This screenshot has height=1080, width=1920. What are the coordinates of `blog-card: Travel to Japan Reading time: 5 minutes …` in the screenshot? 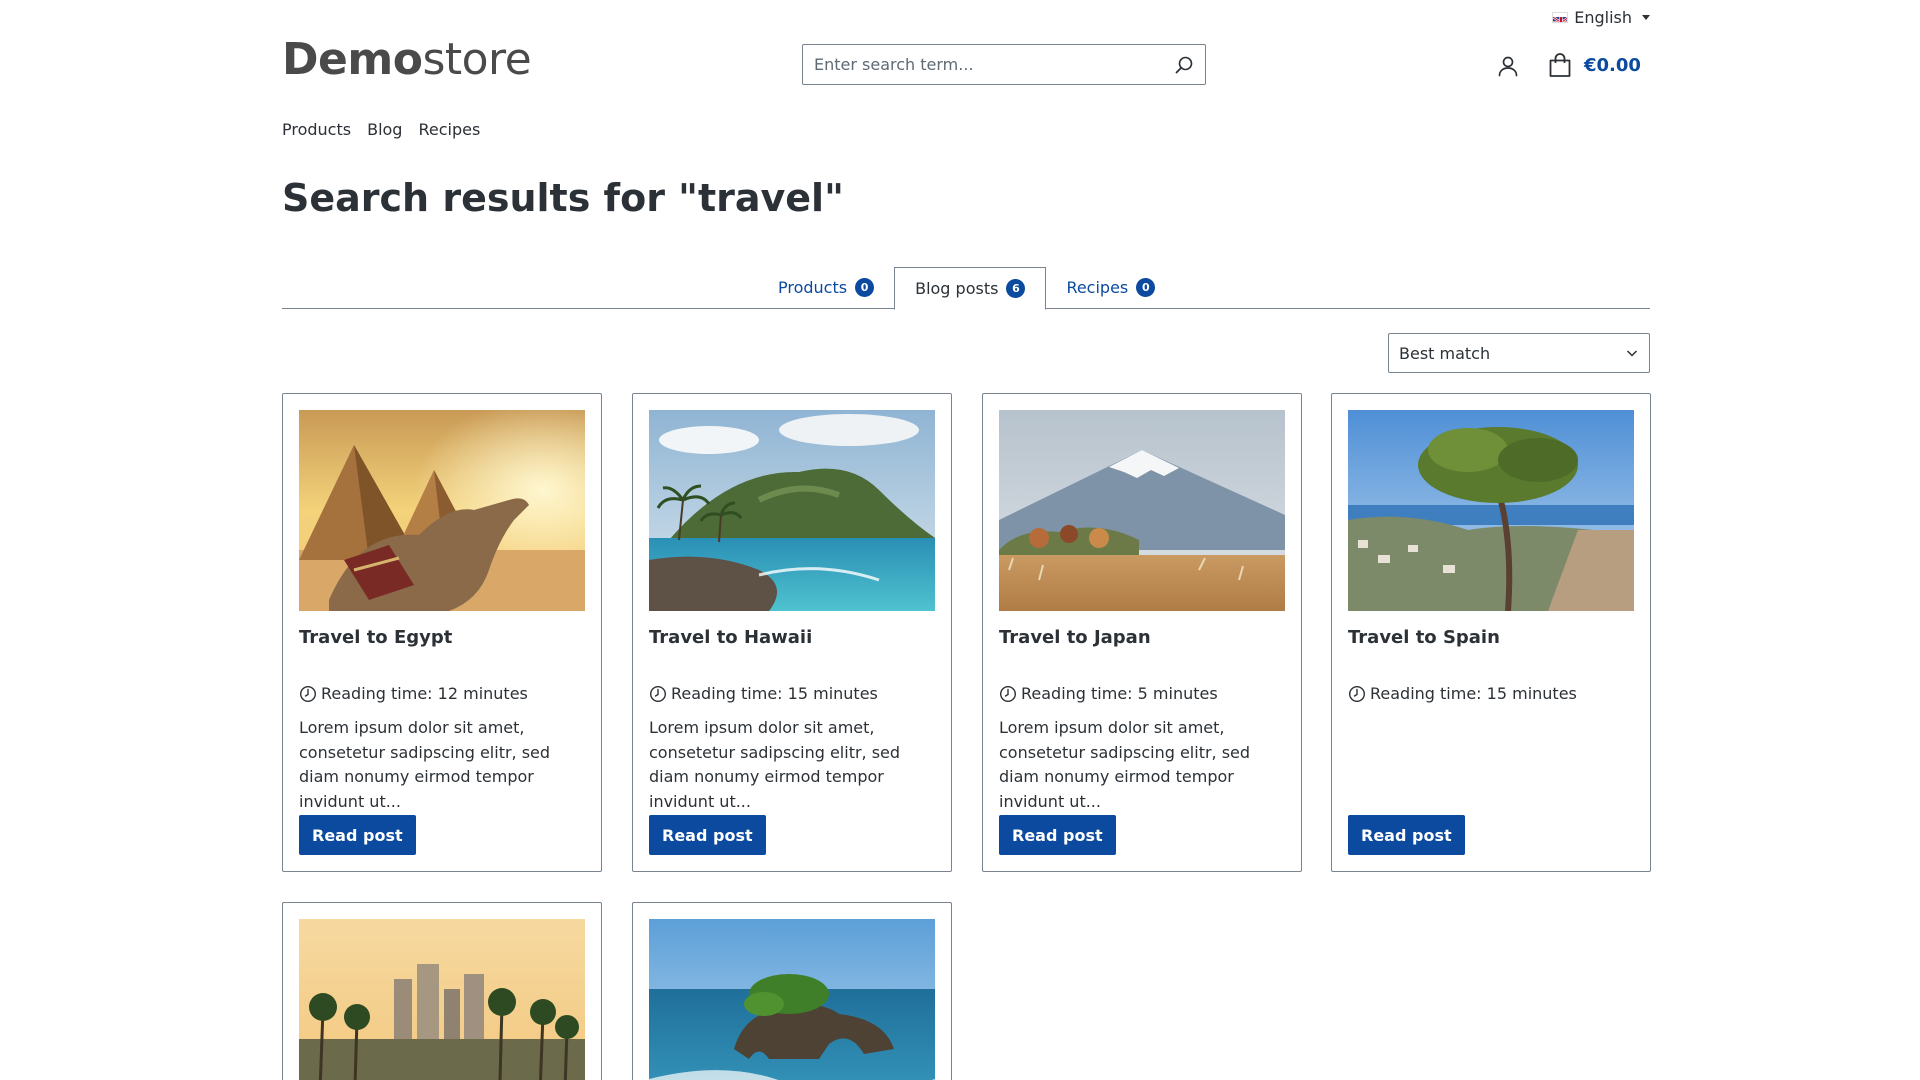 It's located at (1142, 632).